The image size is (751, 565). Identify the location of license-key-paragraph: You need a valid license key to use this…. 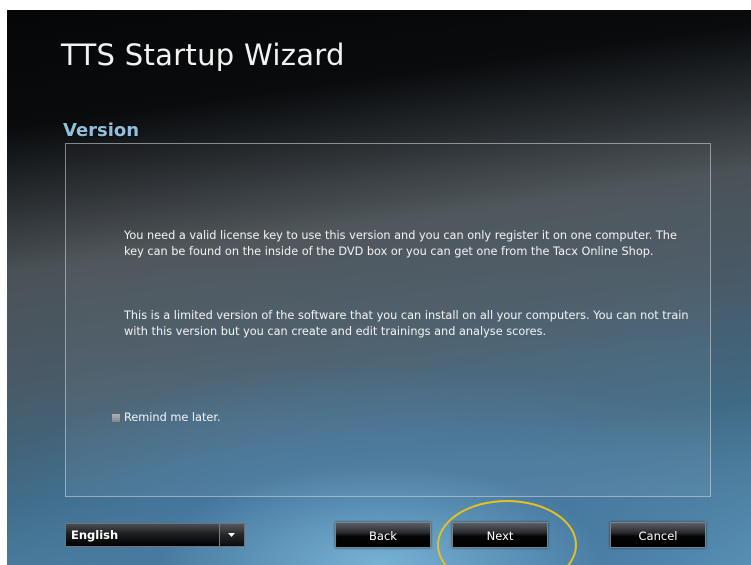
(400, 243).